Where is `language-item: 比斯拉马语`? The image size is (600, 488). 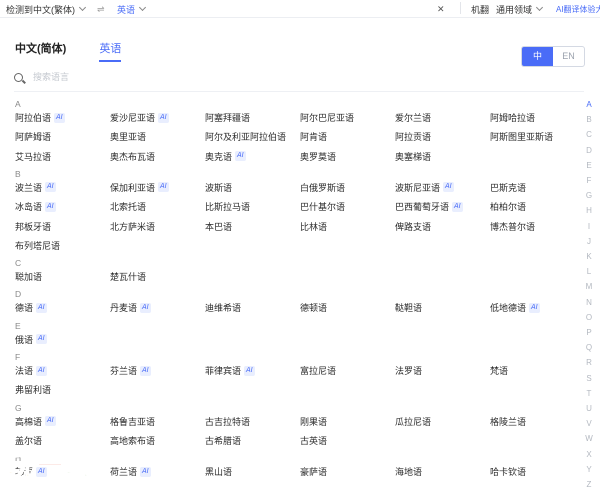
language-item: 比斯拉马语 is located at coordinates (227, 206).